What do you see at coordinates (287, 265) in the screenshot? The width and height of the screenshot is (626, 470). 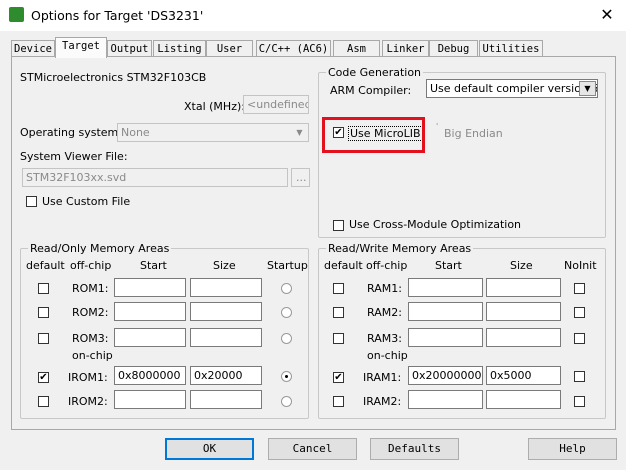 I see `ro-header-startup: Startup` at bounding box center [287, 265].